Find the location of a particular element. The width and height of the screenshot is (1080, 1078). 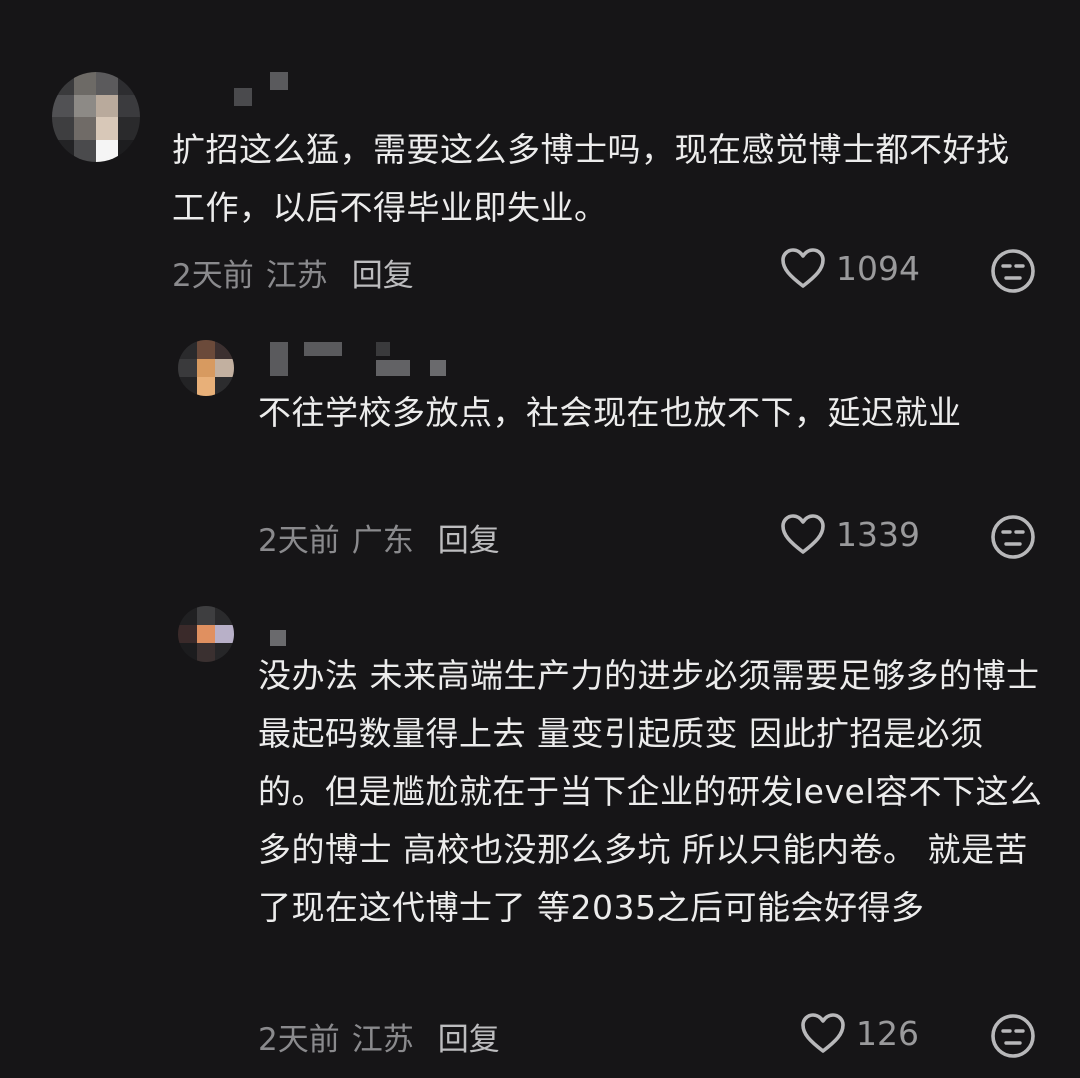

like-button: 126 is located at coordinates (859, 1033).